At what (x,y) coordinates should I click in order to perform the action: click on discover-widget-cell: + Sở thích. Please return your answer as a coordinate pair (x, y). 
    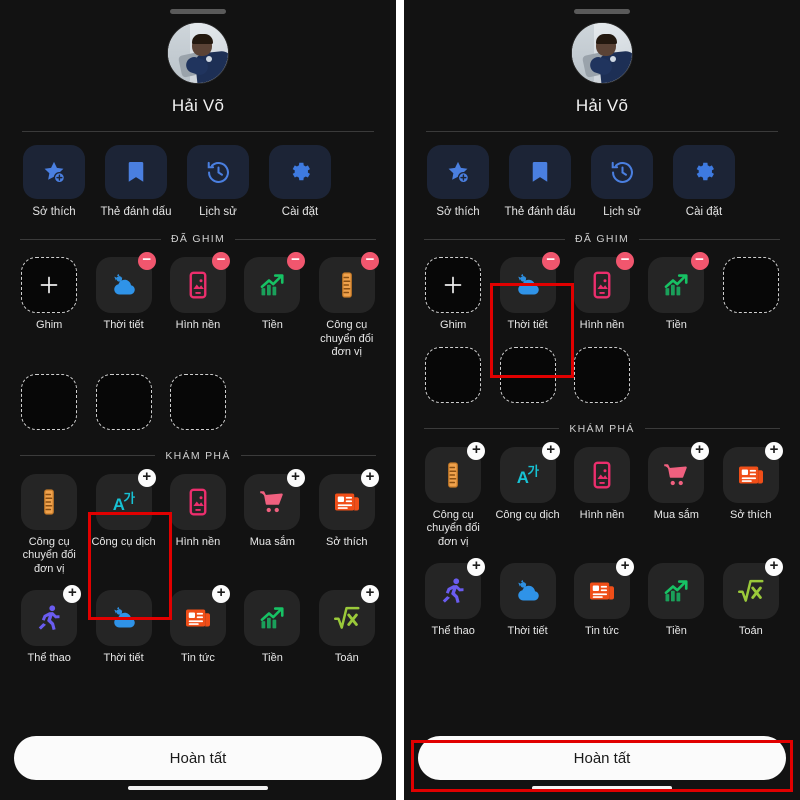
    Looking at the image, I should click on (347, 522).